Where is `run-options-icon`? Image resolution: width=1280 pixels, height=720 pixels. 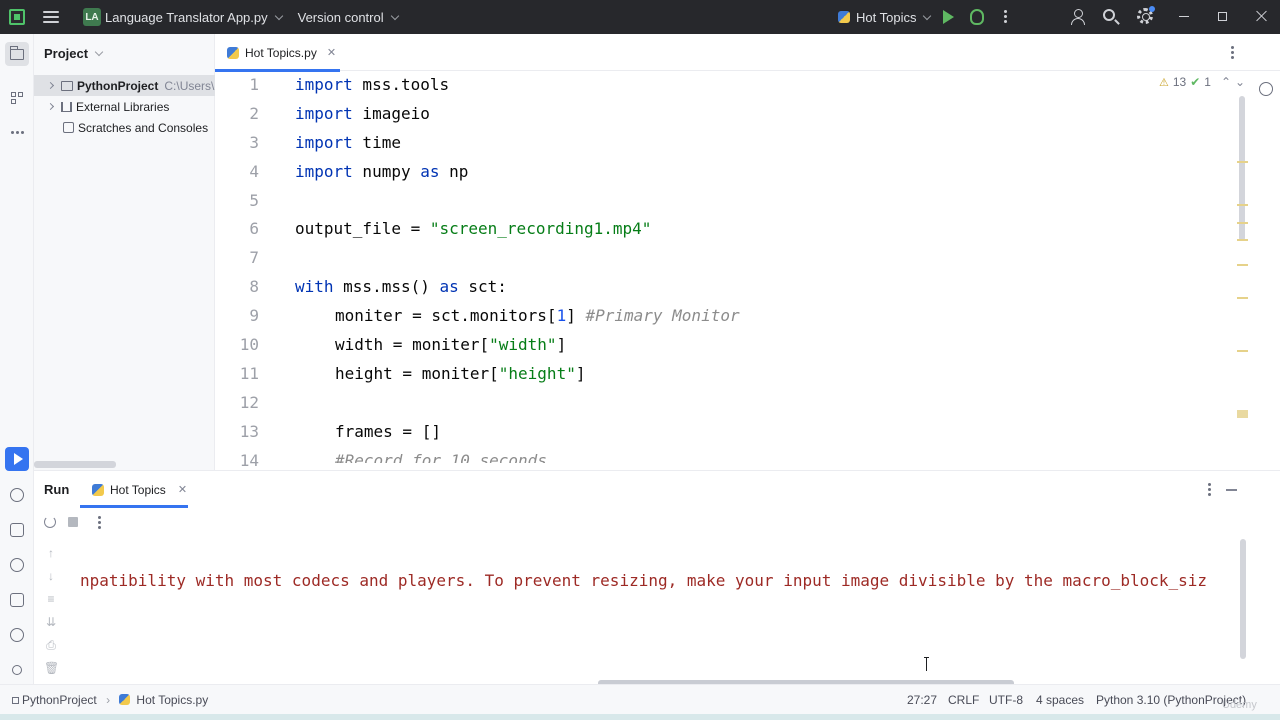
run-options-icon is located at coordinates (1209, 490).